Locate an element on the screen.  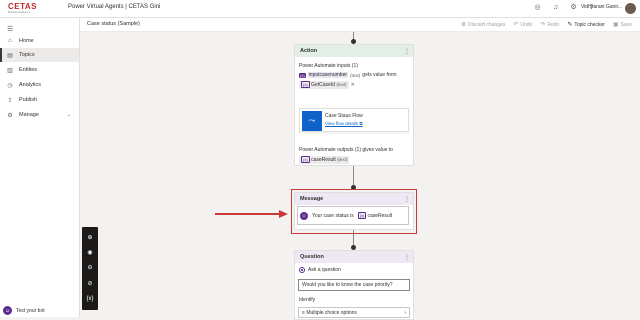
ask-question-row: Ask a question is located at coordinates (354, 270).